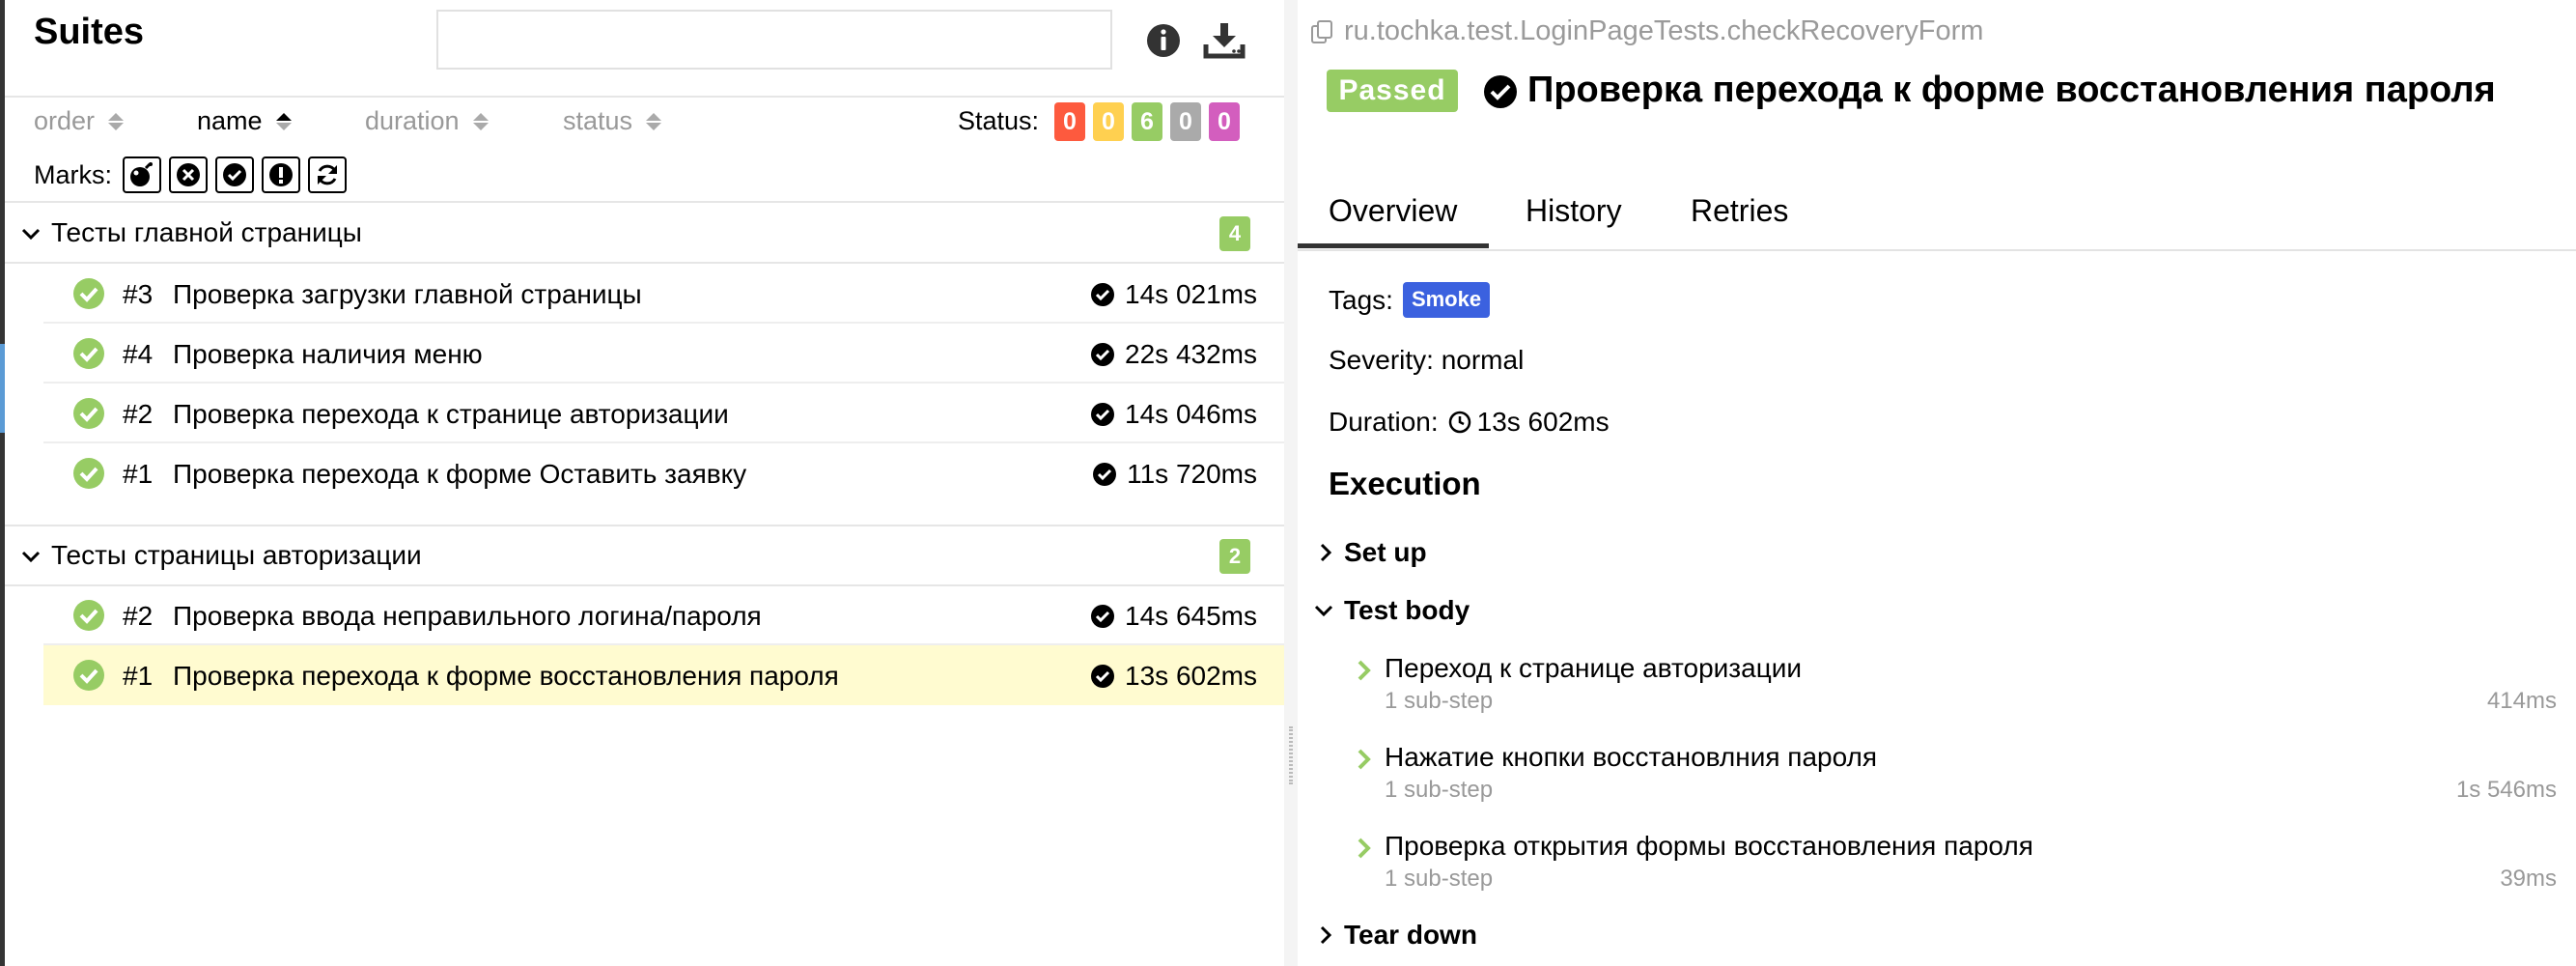 The height and width of the screenshot is (966, 2576). Describe the element at coordinates (1394, 245) in the screenshot. I see `active-tab-indicator` at that location.